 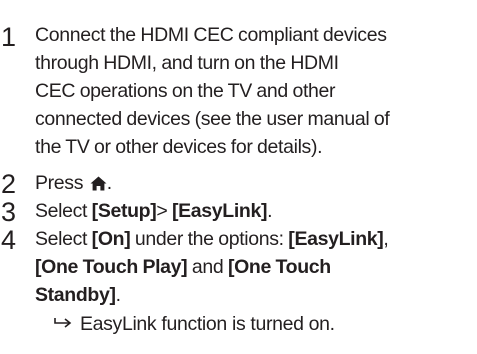 What do you see at coordinates (9, 240) in the screenshot?
I see `step-number: 4` at bounding box center [9, 240].